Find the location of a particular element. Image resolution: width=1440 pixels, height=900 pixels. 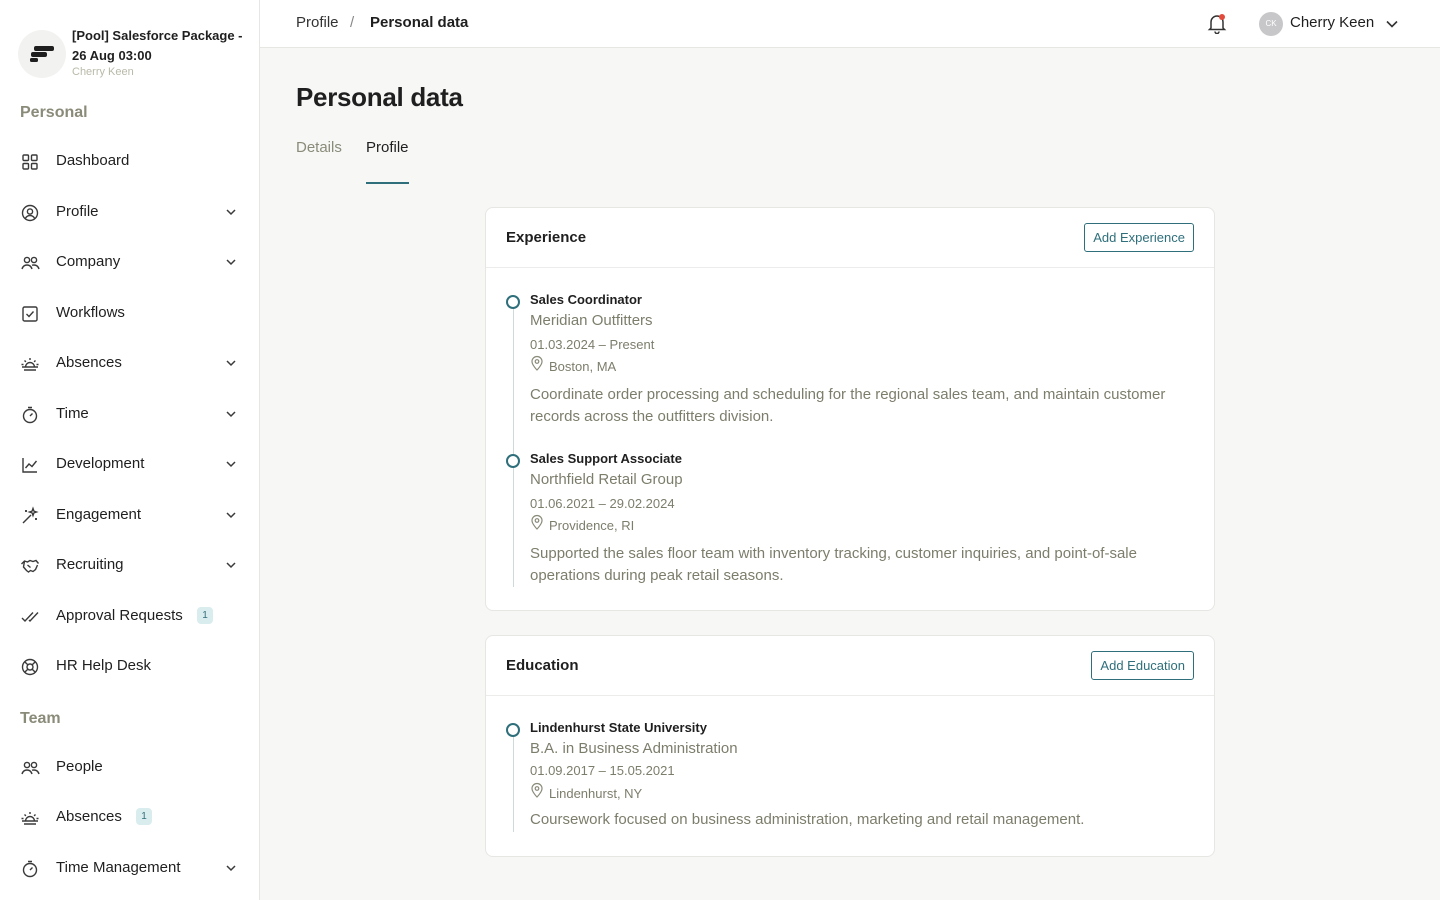

avatar: CK is located at coordinates (1271, 24).